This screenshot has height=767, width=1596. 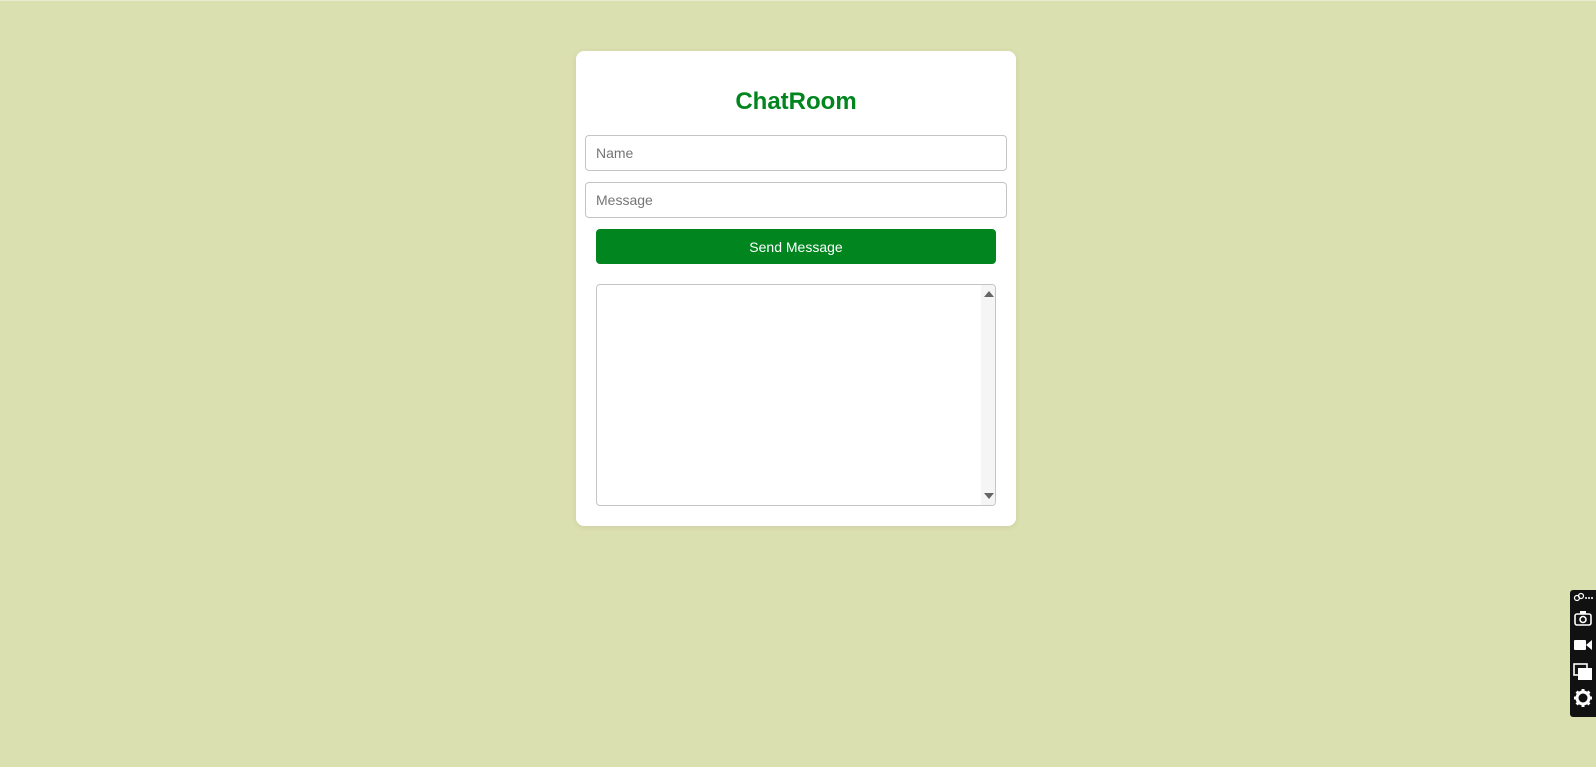 I want to click on link-icon, so click(x=1583, y=598).